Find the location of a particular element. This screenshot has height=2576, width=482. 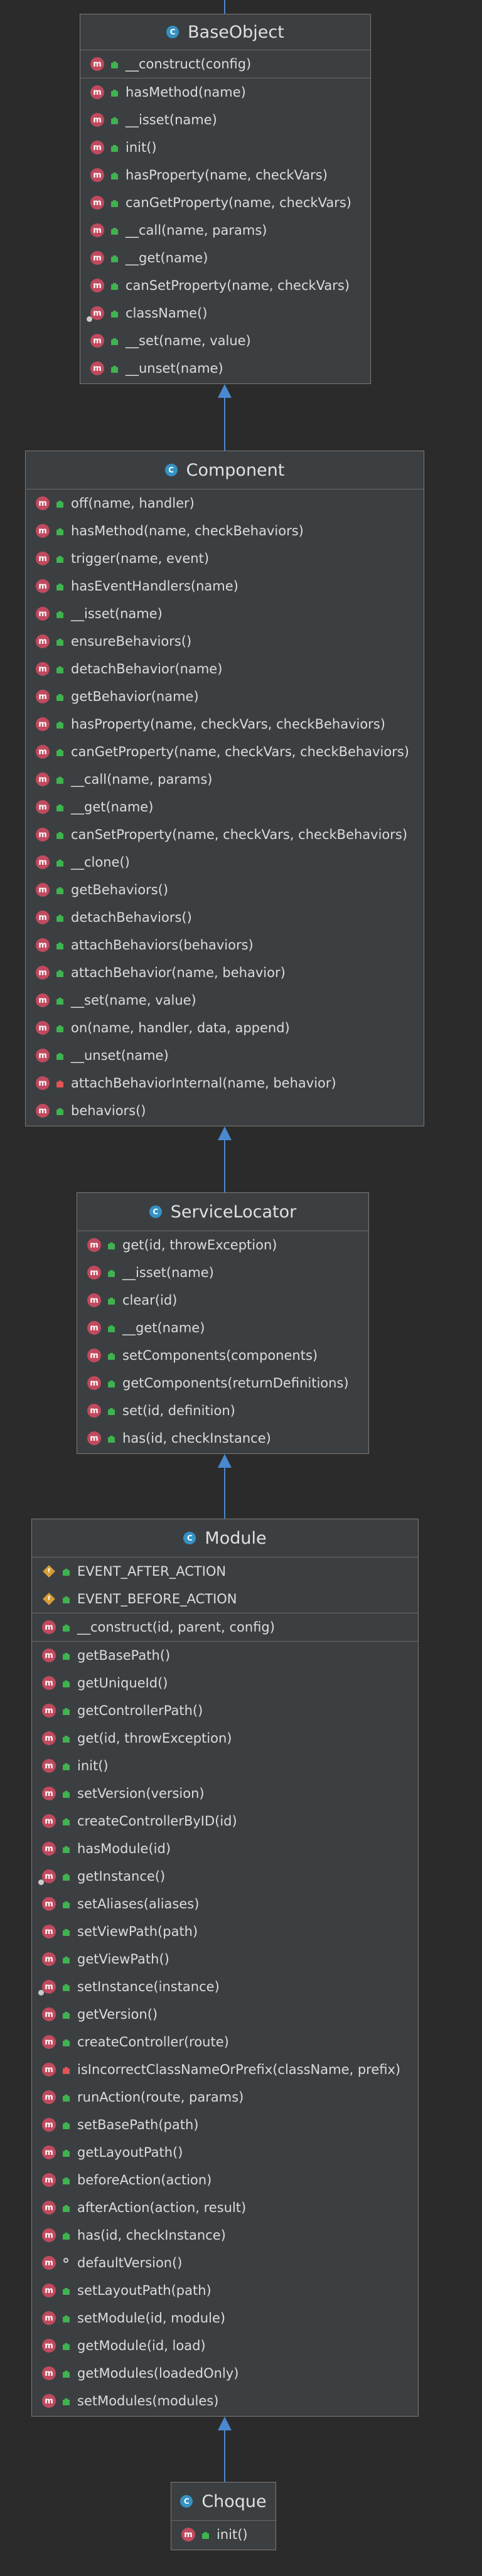

method-row: m getUniqueId() is located at coordinates (225, 1683).